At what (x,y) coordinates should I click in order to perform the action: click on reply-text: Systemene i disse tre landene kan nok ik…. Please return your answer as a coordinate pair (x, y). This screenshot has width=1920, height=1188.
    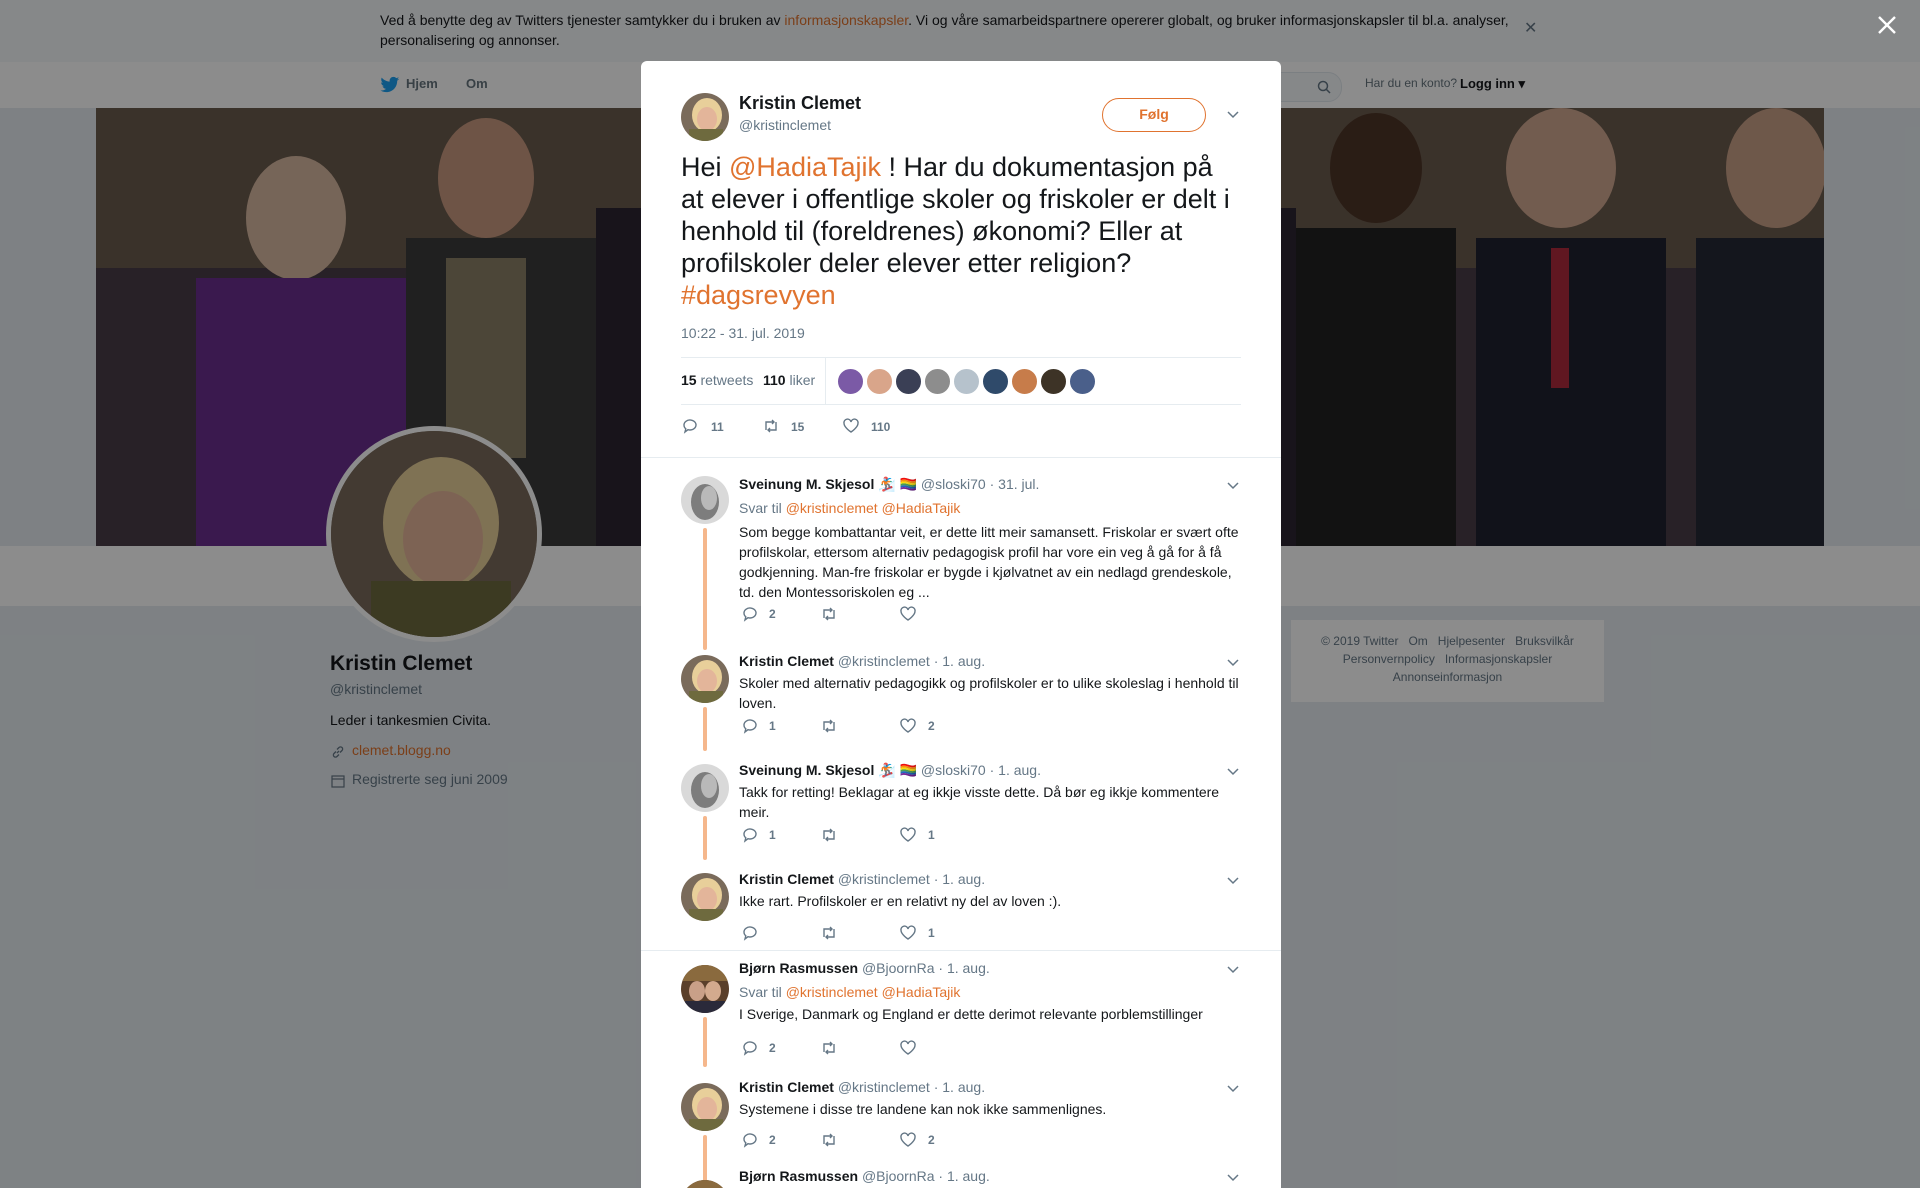
    Looking at the image, I should click on (923, 1109).